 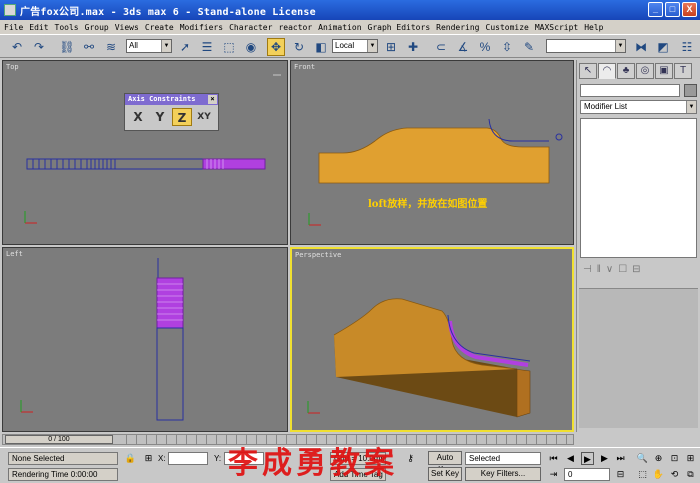 What do you see at coordinates (321, 47) in the screenshot?
I see `select-scale-icon: ◧` at bounding box center [321, 47].